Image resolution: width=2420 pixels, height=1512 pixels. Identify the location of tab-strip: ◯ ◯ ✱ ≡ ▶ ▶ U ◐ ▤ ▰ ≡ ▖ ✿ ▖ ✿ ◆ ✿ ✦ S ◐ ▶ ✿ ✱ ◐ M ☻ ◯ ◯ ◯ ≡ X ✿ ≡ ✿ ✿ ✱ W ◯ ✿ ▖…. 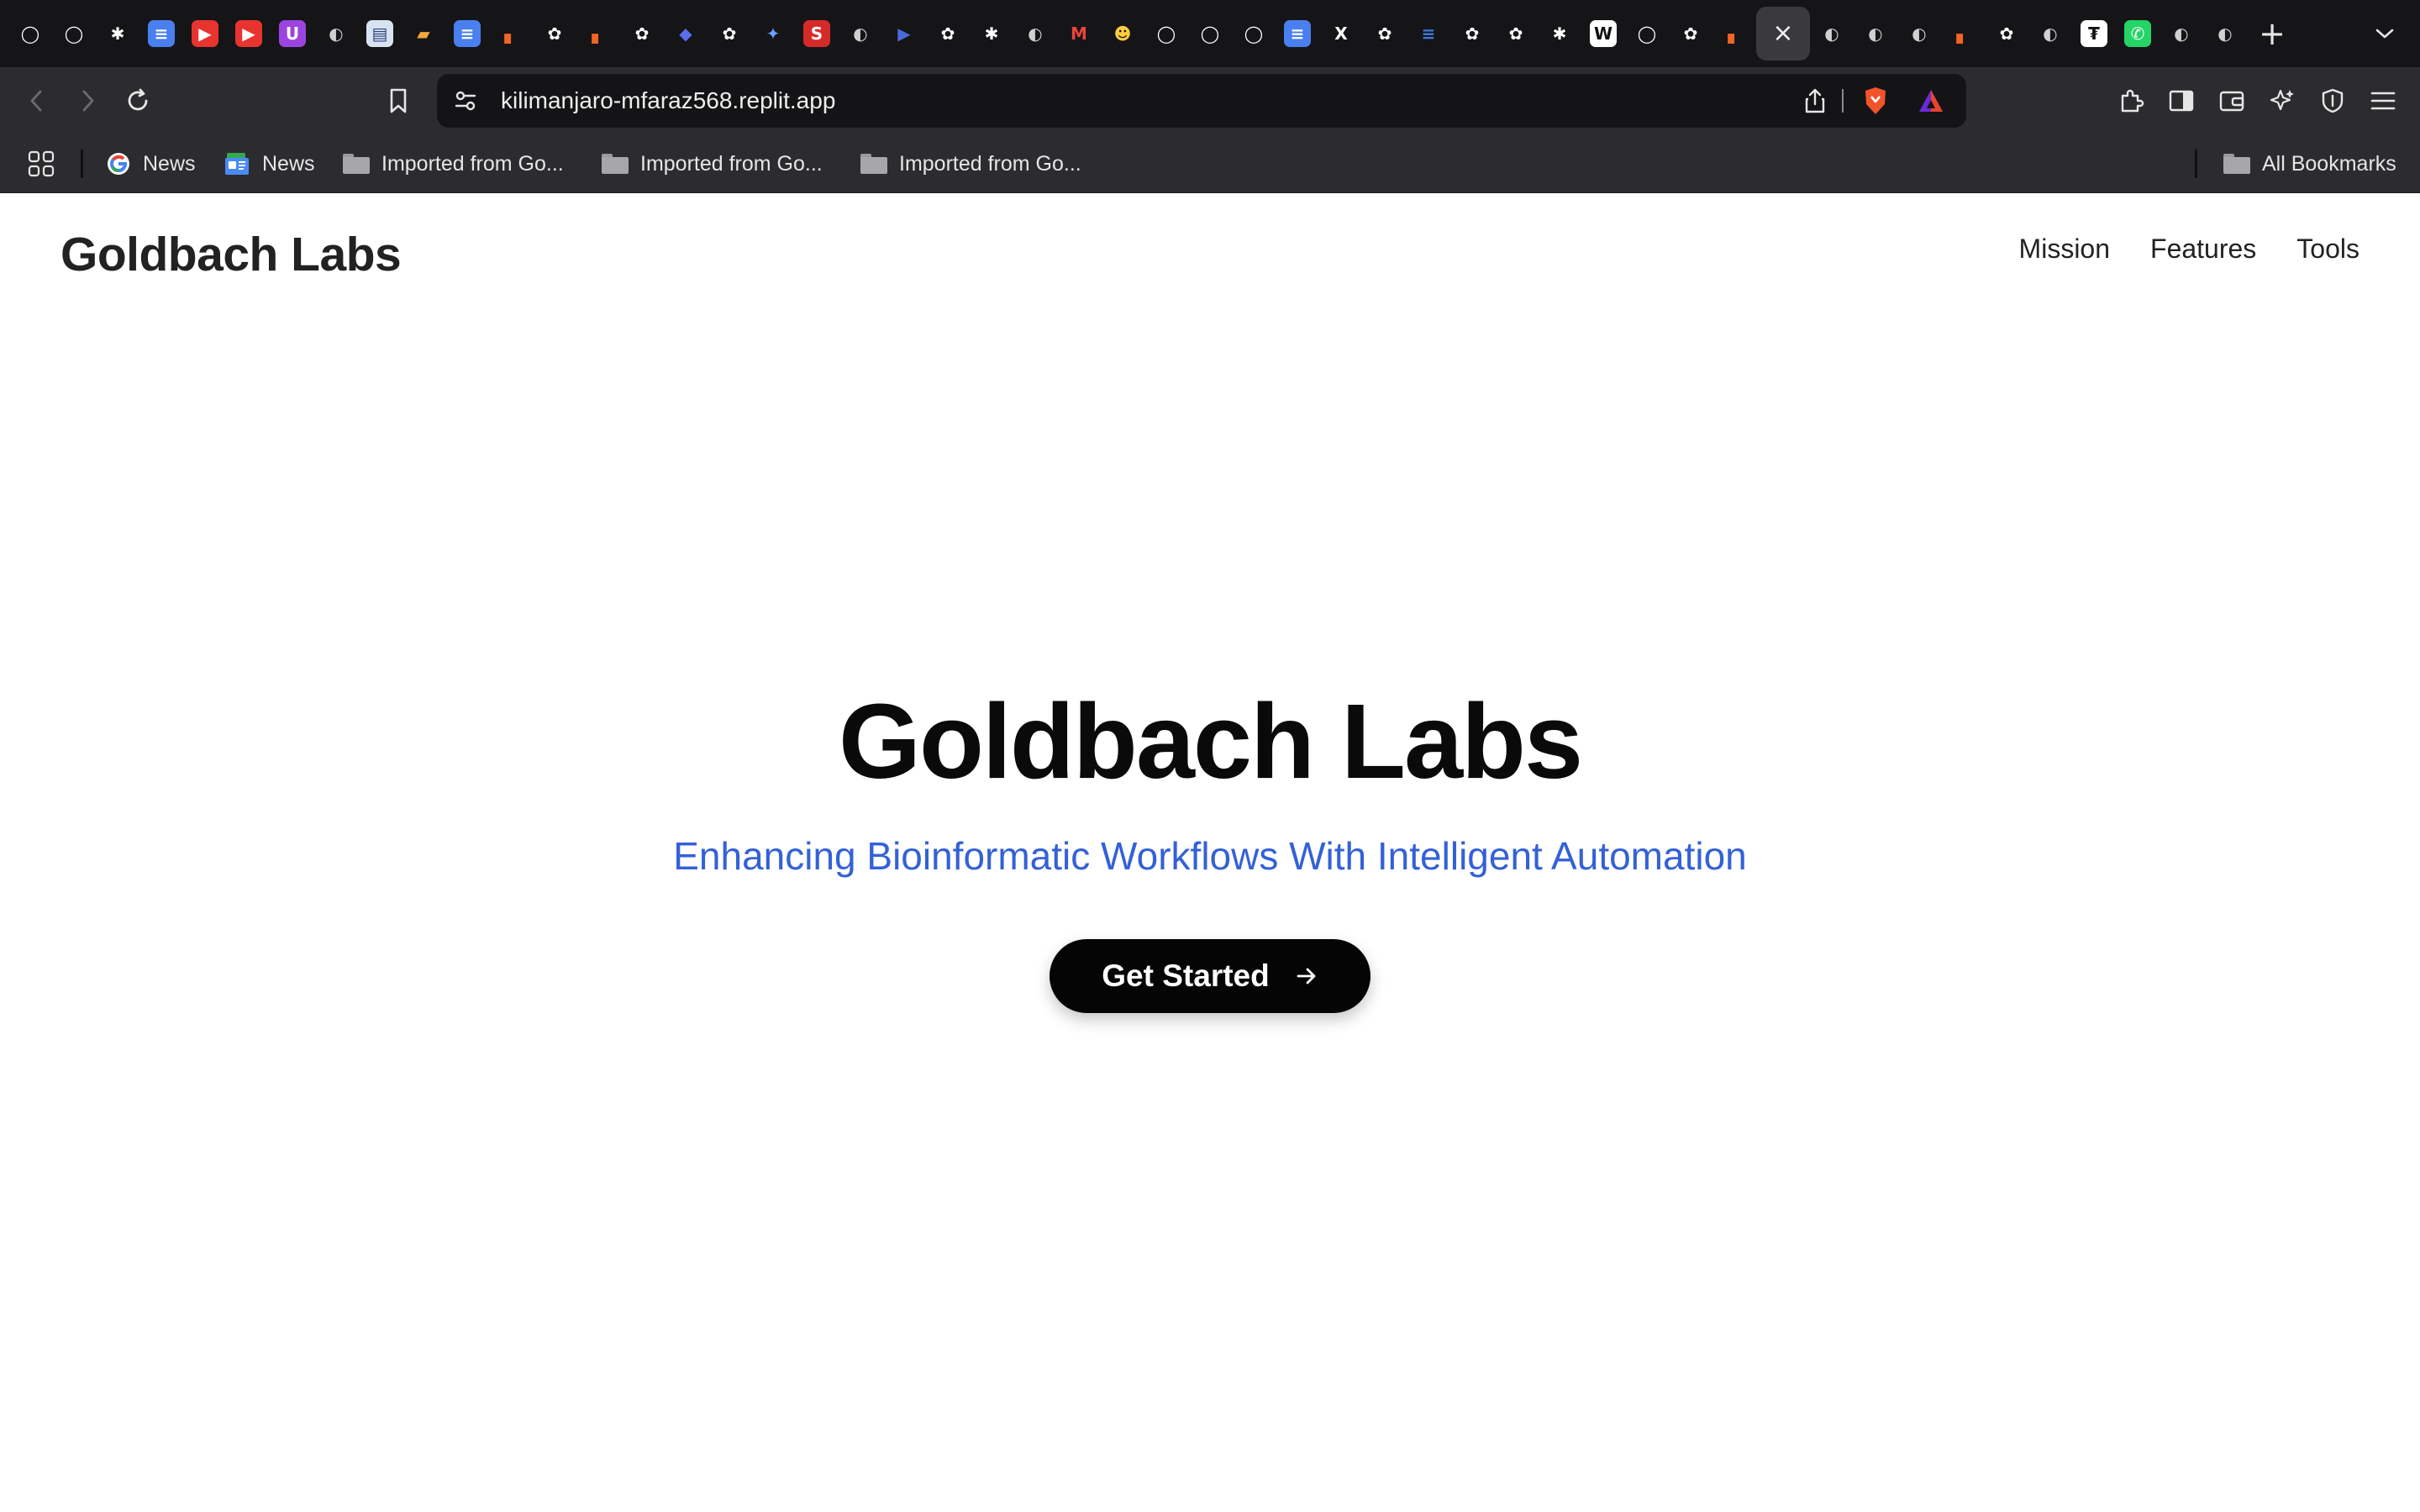
(1210, 33).